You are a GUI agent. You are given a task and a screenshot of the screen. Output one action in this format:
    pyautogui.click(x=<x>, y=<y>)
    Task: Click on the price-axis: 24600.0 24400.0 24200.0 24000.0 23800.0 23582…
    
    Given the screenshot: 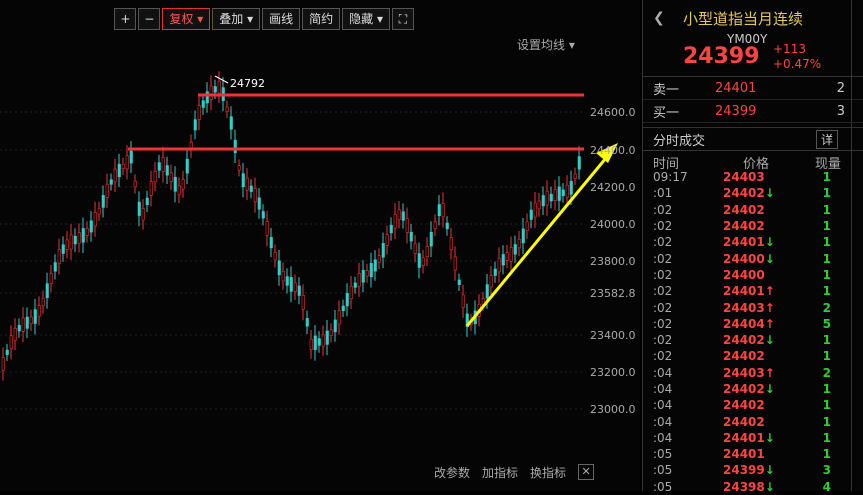 What is the action you would take?
    pyautogui.click(x=613, y=261)
    